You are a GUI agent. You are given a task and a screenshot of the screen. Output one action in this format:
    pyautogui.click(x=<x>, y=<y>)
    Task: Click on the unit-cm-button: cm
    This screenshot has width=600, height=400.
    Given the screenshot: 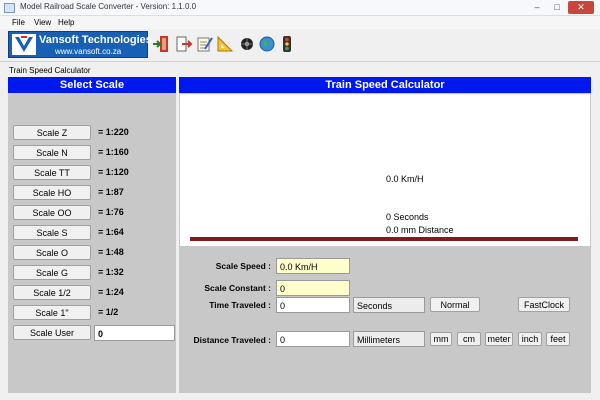 What is the action you would take?
    pyautogui.click(x=469, y=339)
    